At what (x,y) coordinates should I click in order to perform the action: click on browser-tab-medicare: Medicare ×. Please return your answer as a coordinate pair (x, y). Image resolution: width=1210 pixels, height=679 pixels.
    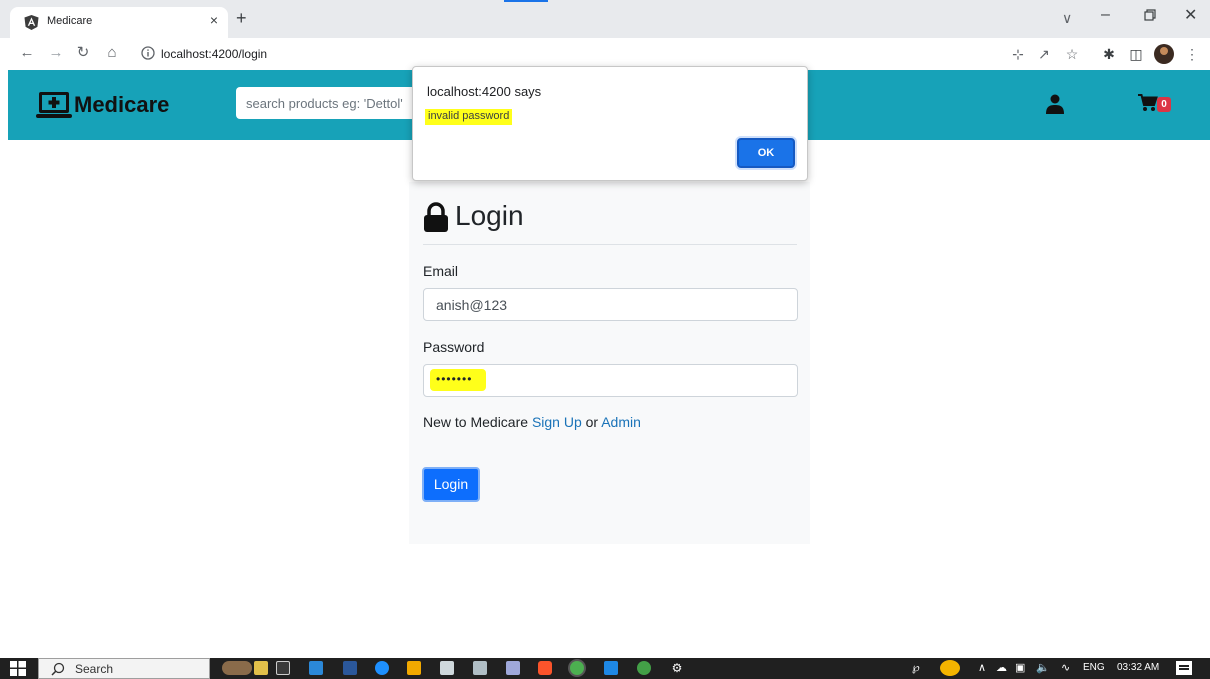
    Looking at the image, I should click on (119, 22).